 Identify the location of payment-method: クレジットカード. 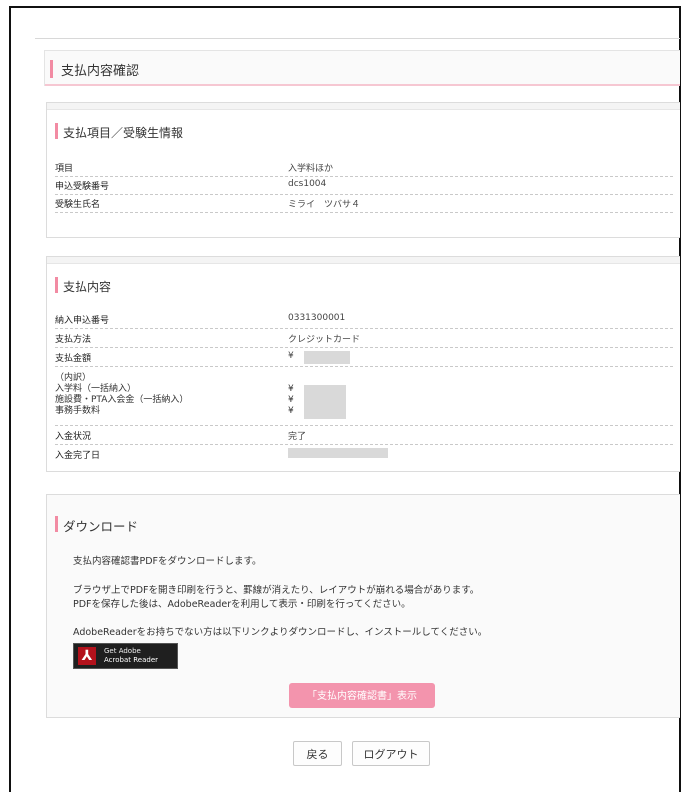
(324, 340).